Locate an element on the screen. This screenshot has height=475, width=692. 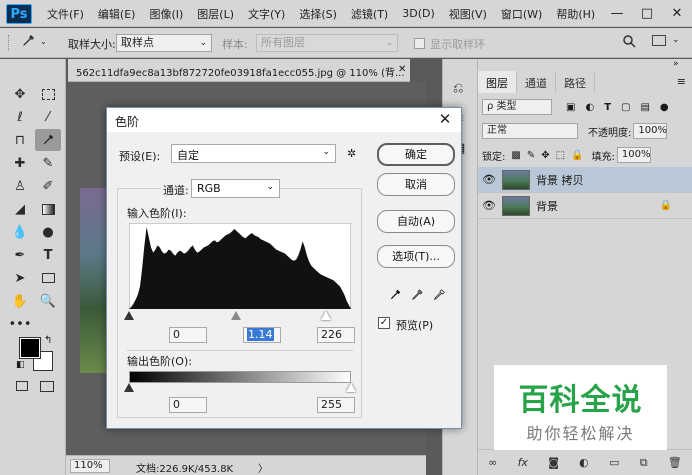
brush-tool-icon: ✎ is located at coordinates (48, 163).